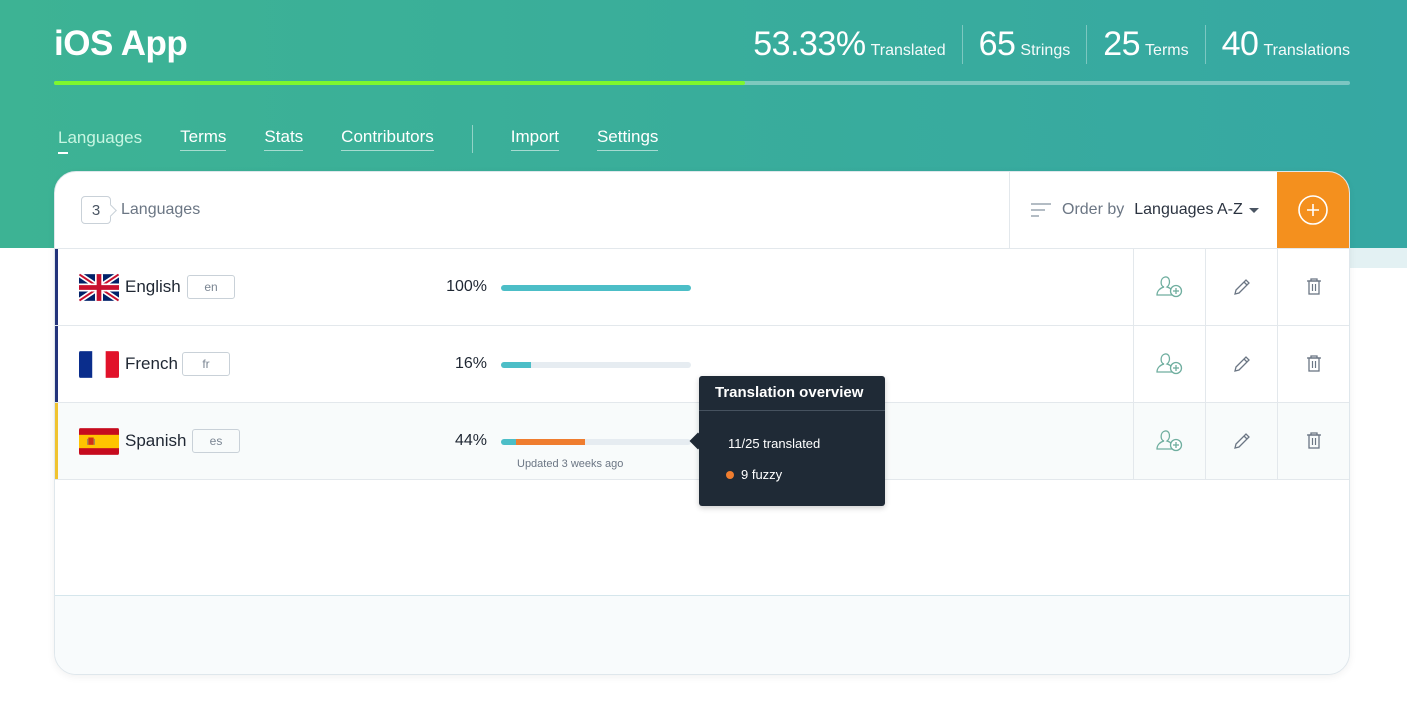  I want to click on uk-flag-icon, so click(99, 287).